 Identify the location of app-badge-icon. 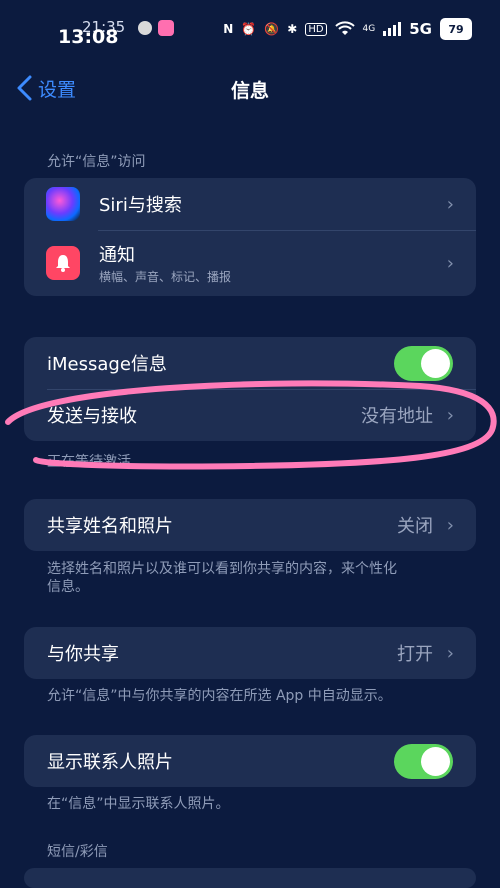
(166, 28).